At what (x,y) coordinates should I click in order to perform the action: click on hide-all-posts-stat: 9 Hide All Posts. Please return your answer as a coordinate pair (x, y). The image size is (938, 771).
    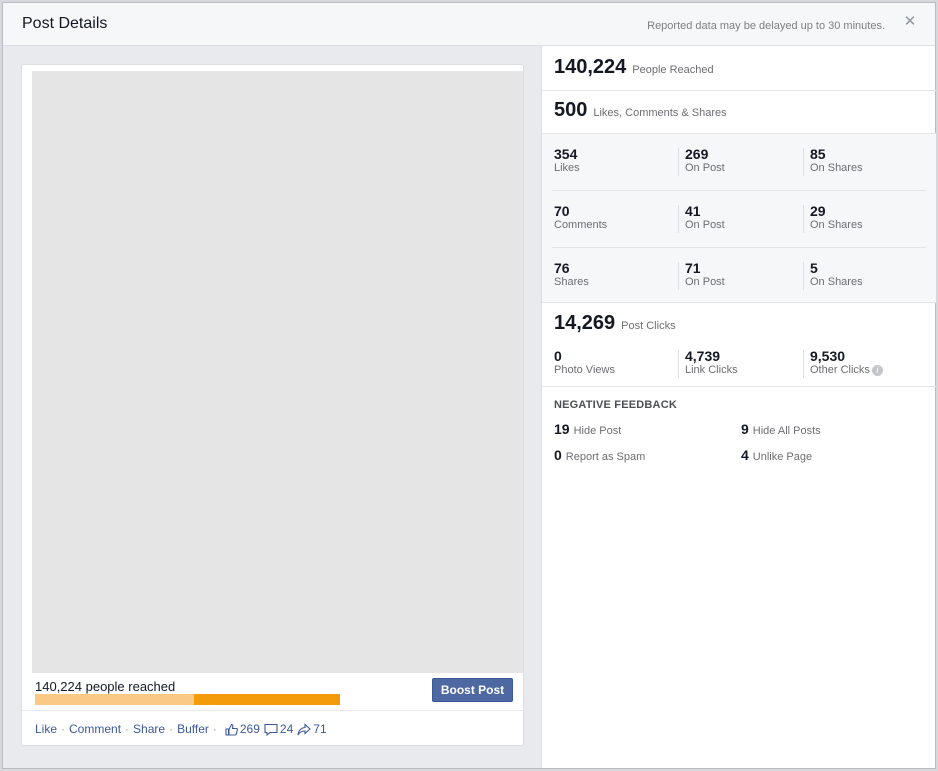
    Looking at the image, I should click on (781, 429).